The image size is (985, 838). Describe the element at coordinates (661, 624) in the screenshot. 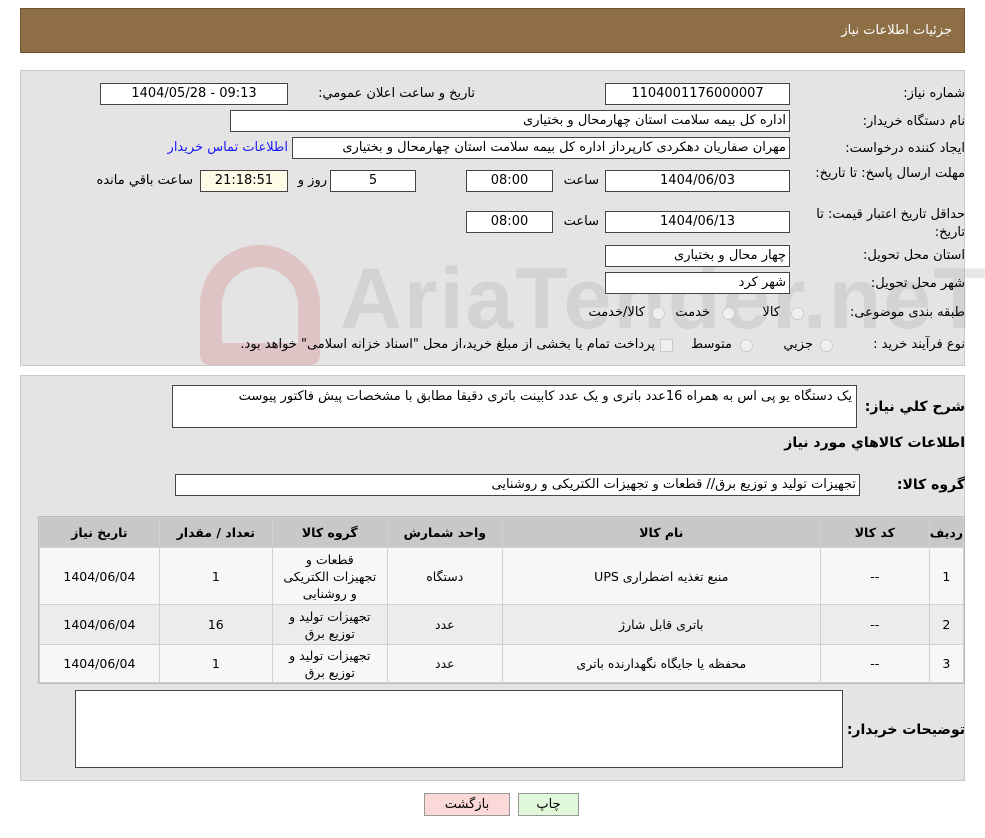

I see `cell-name: باتری قابل شارژ` at that location.